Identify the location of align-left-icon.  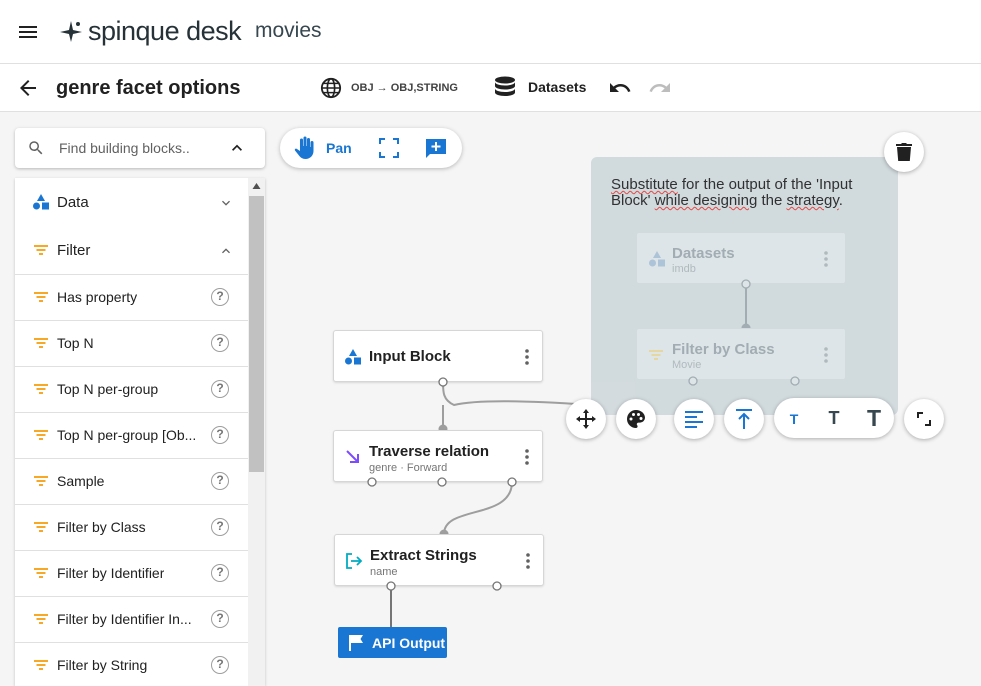
(694, 419).